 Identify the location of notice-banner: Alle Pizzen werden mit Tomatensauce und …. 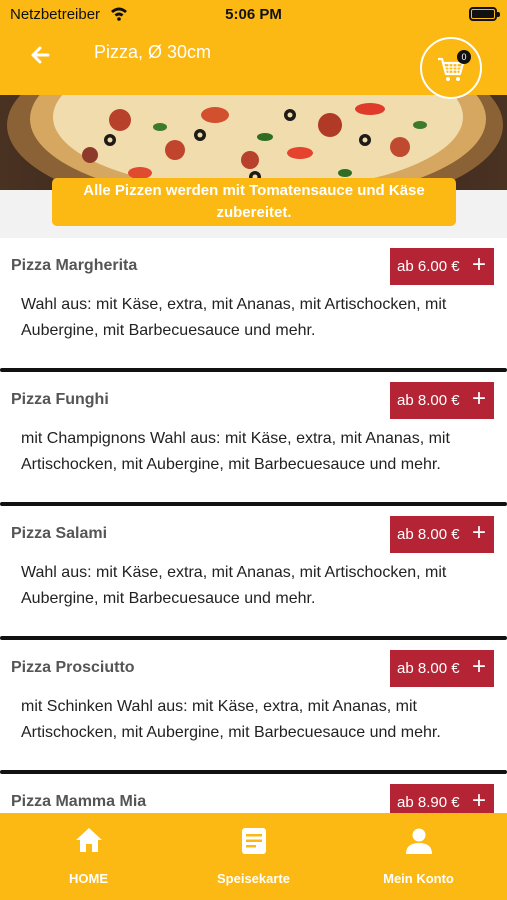
(254, 202).